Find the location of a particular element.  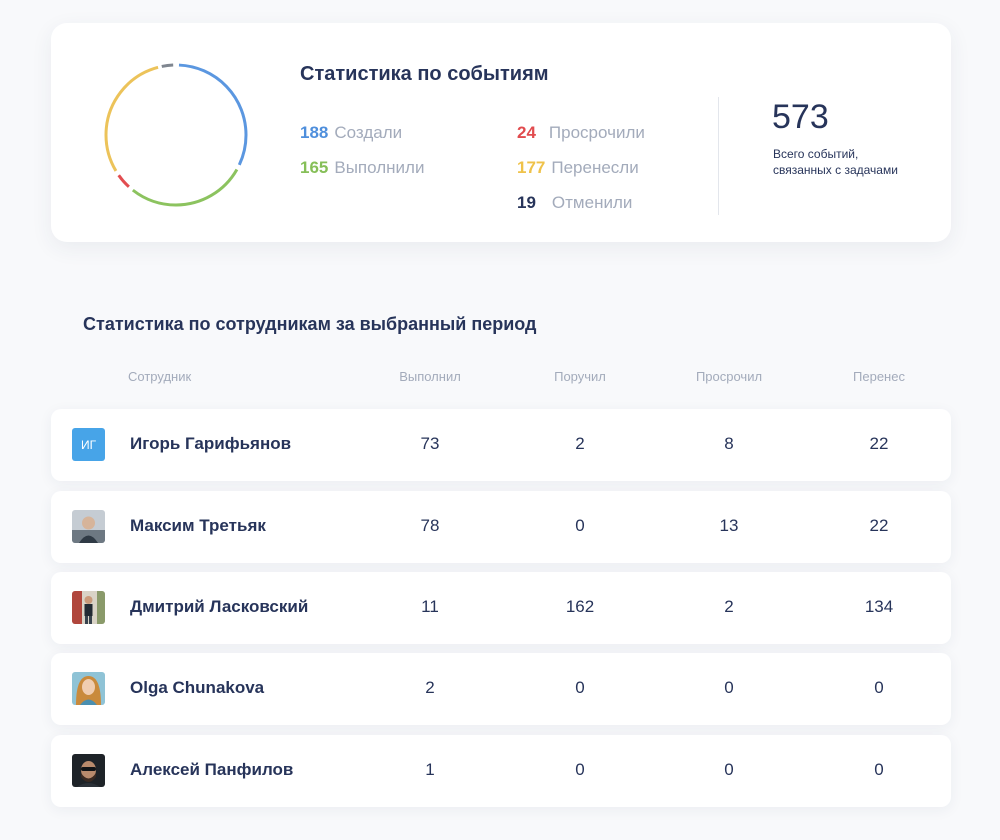

stat-cancelled: 19 Отменили is located at coordinates (574, 203).